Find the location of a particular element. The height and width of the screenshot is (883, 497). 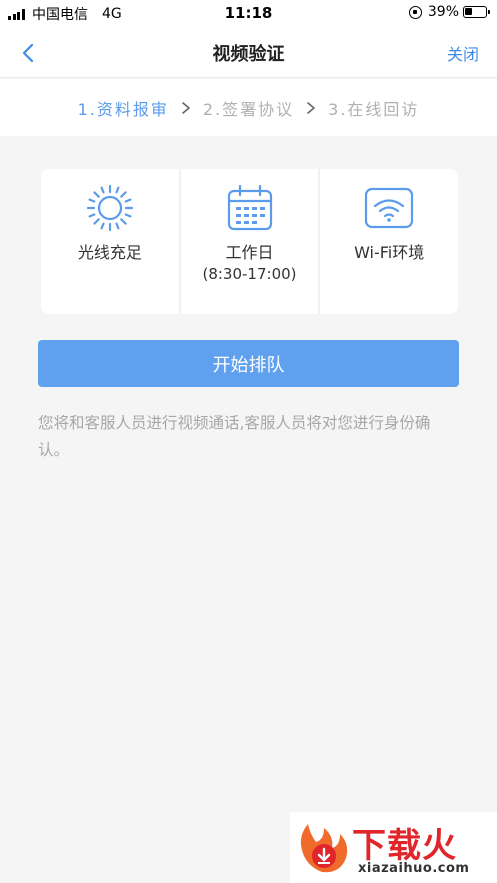

battery-icon is located at coordinates (476, 12).